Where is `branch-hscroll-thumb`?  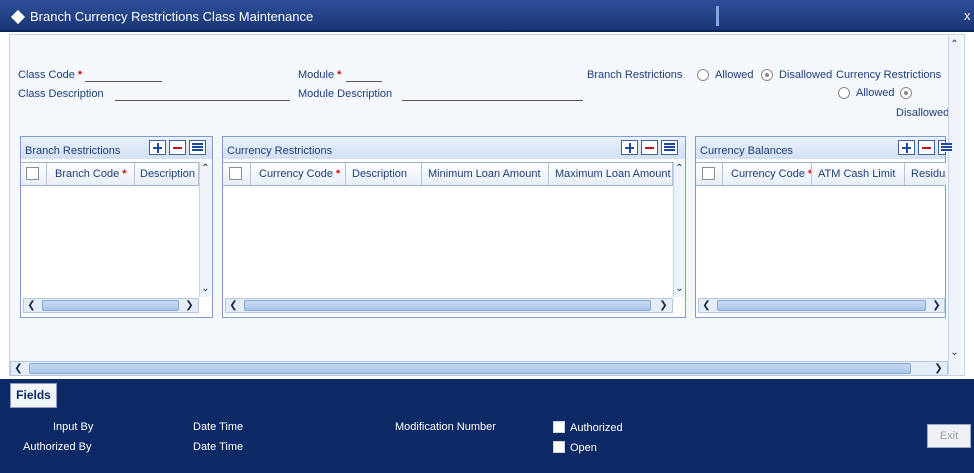 branch-hscroll-thumb is located at coordinates (110, 305).